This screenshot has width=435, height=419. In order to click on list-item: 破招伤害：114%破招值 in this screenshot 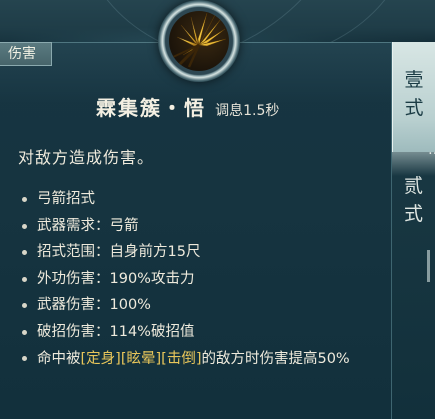, I will do `click(202, 335)`.